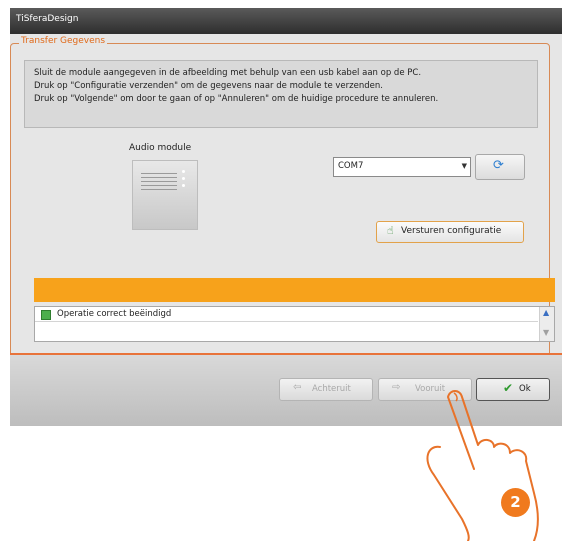 Image resolution: width=562 pixels, height=541 pixels. Describe the element at coordinates (464, 166) in the screenshot. I see `chevron-down-icon: ▼` at that location.